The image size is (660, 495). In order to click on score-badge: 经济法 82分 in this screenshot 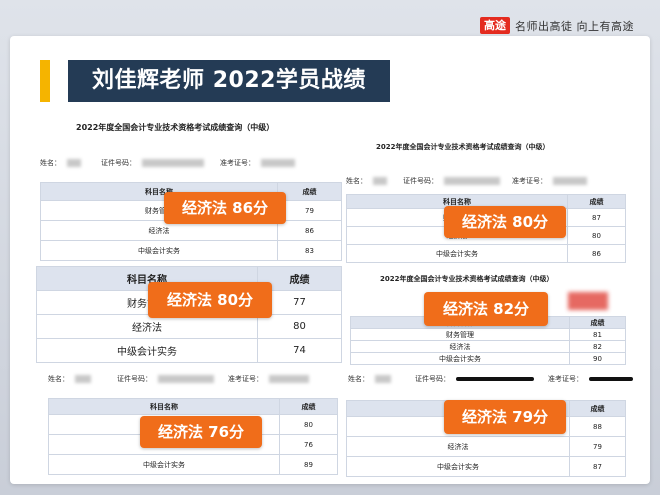, I will do `click(486, 309)`.